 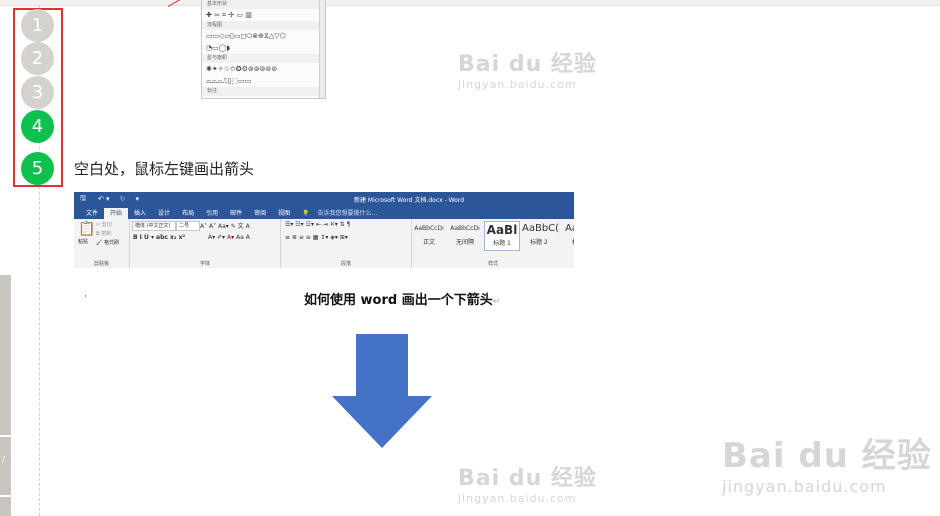 What do you see at coordinates (263, 58) in the screenshot?
I see `shape-section-stars: 星与旗帜` at bounding box center [263, 58].